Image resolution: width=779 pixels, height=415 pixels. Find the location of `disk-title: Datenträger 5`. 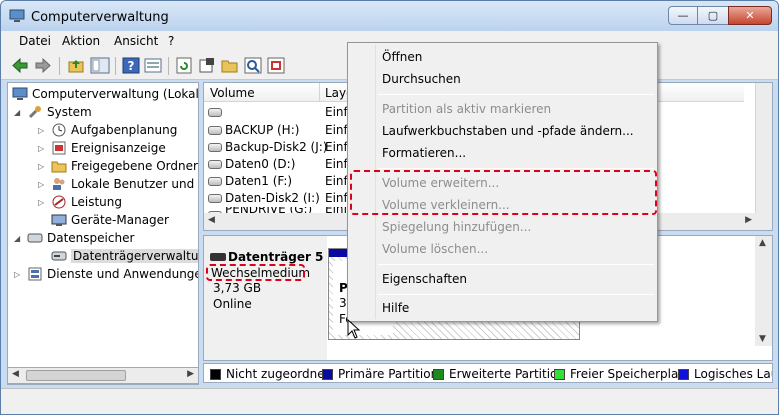

disk-title: Datenträger 5 is located at coordinates (266, 257).